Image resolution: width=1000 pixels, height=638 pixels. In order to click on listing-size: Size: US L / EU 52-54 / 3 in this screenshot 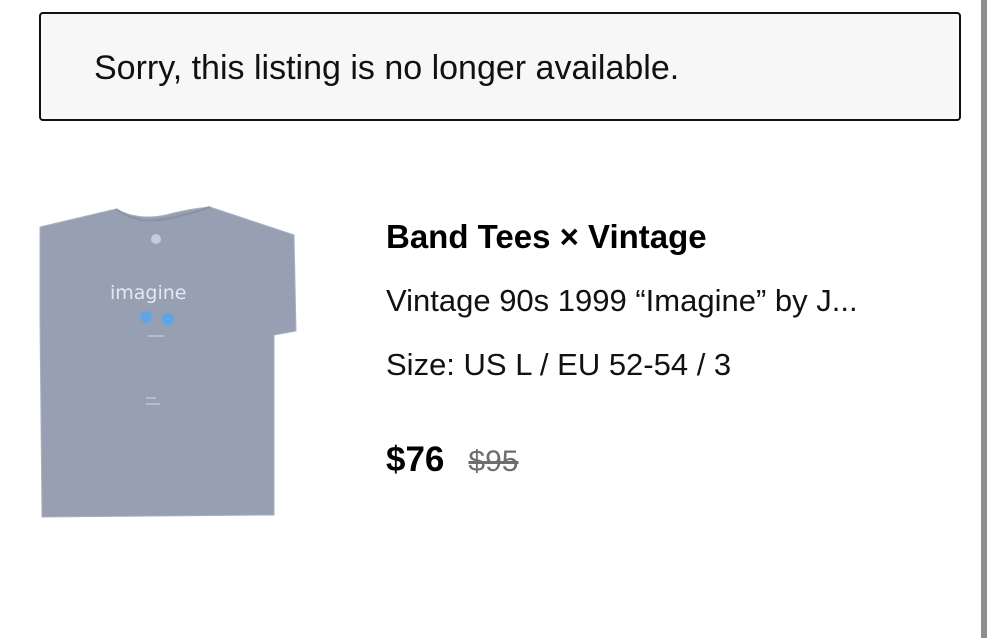, I will do `click(559, 364)`.